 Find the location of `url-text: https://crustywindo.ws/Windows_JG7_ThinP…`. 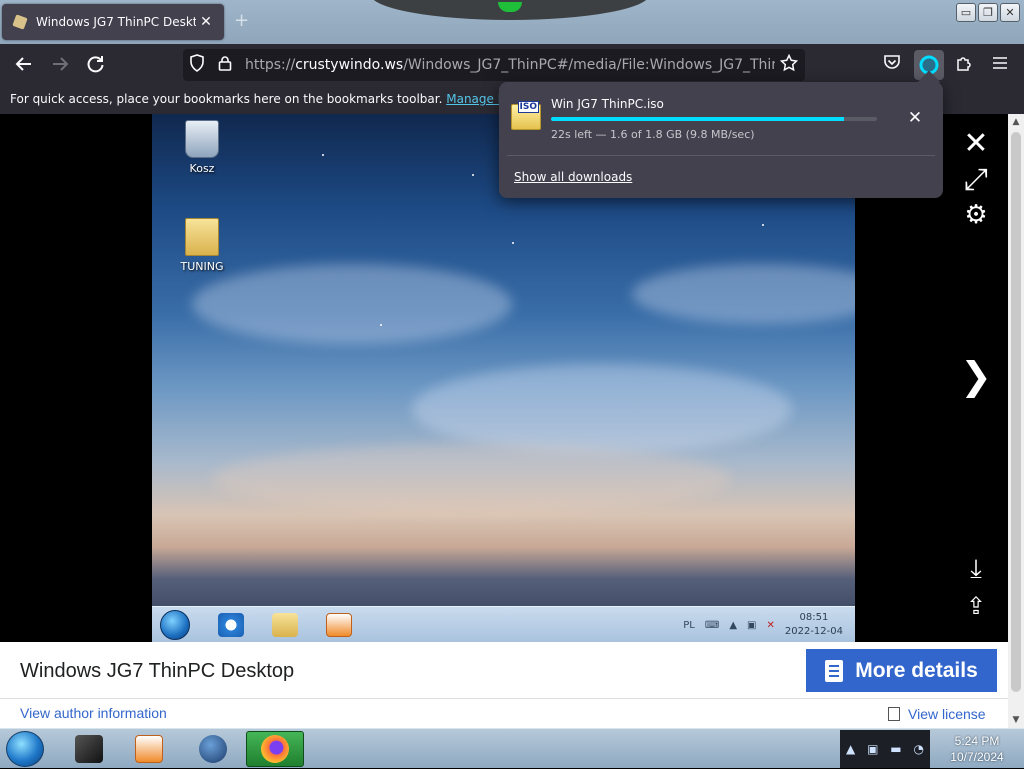

url-text: https://crustywindo.ws/Windows_JG7_ThinP… is located at coordinates (510, 65).